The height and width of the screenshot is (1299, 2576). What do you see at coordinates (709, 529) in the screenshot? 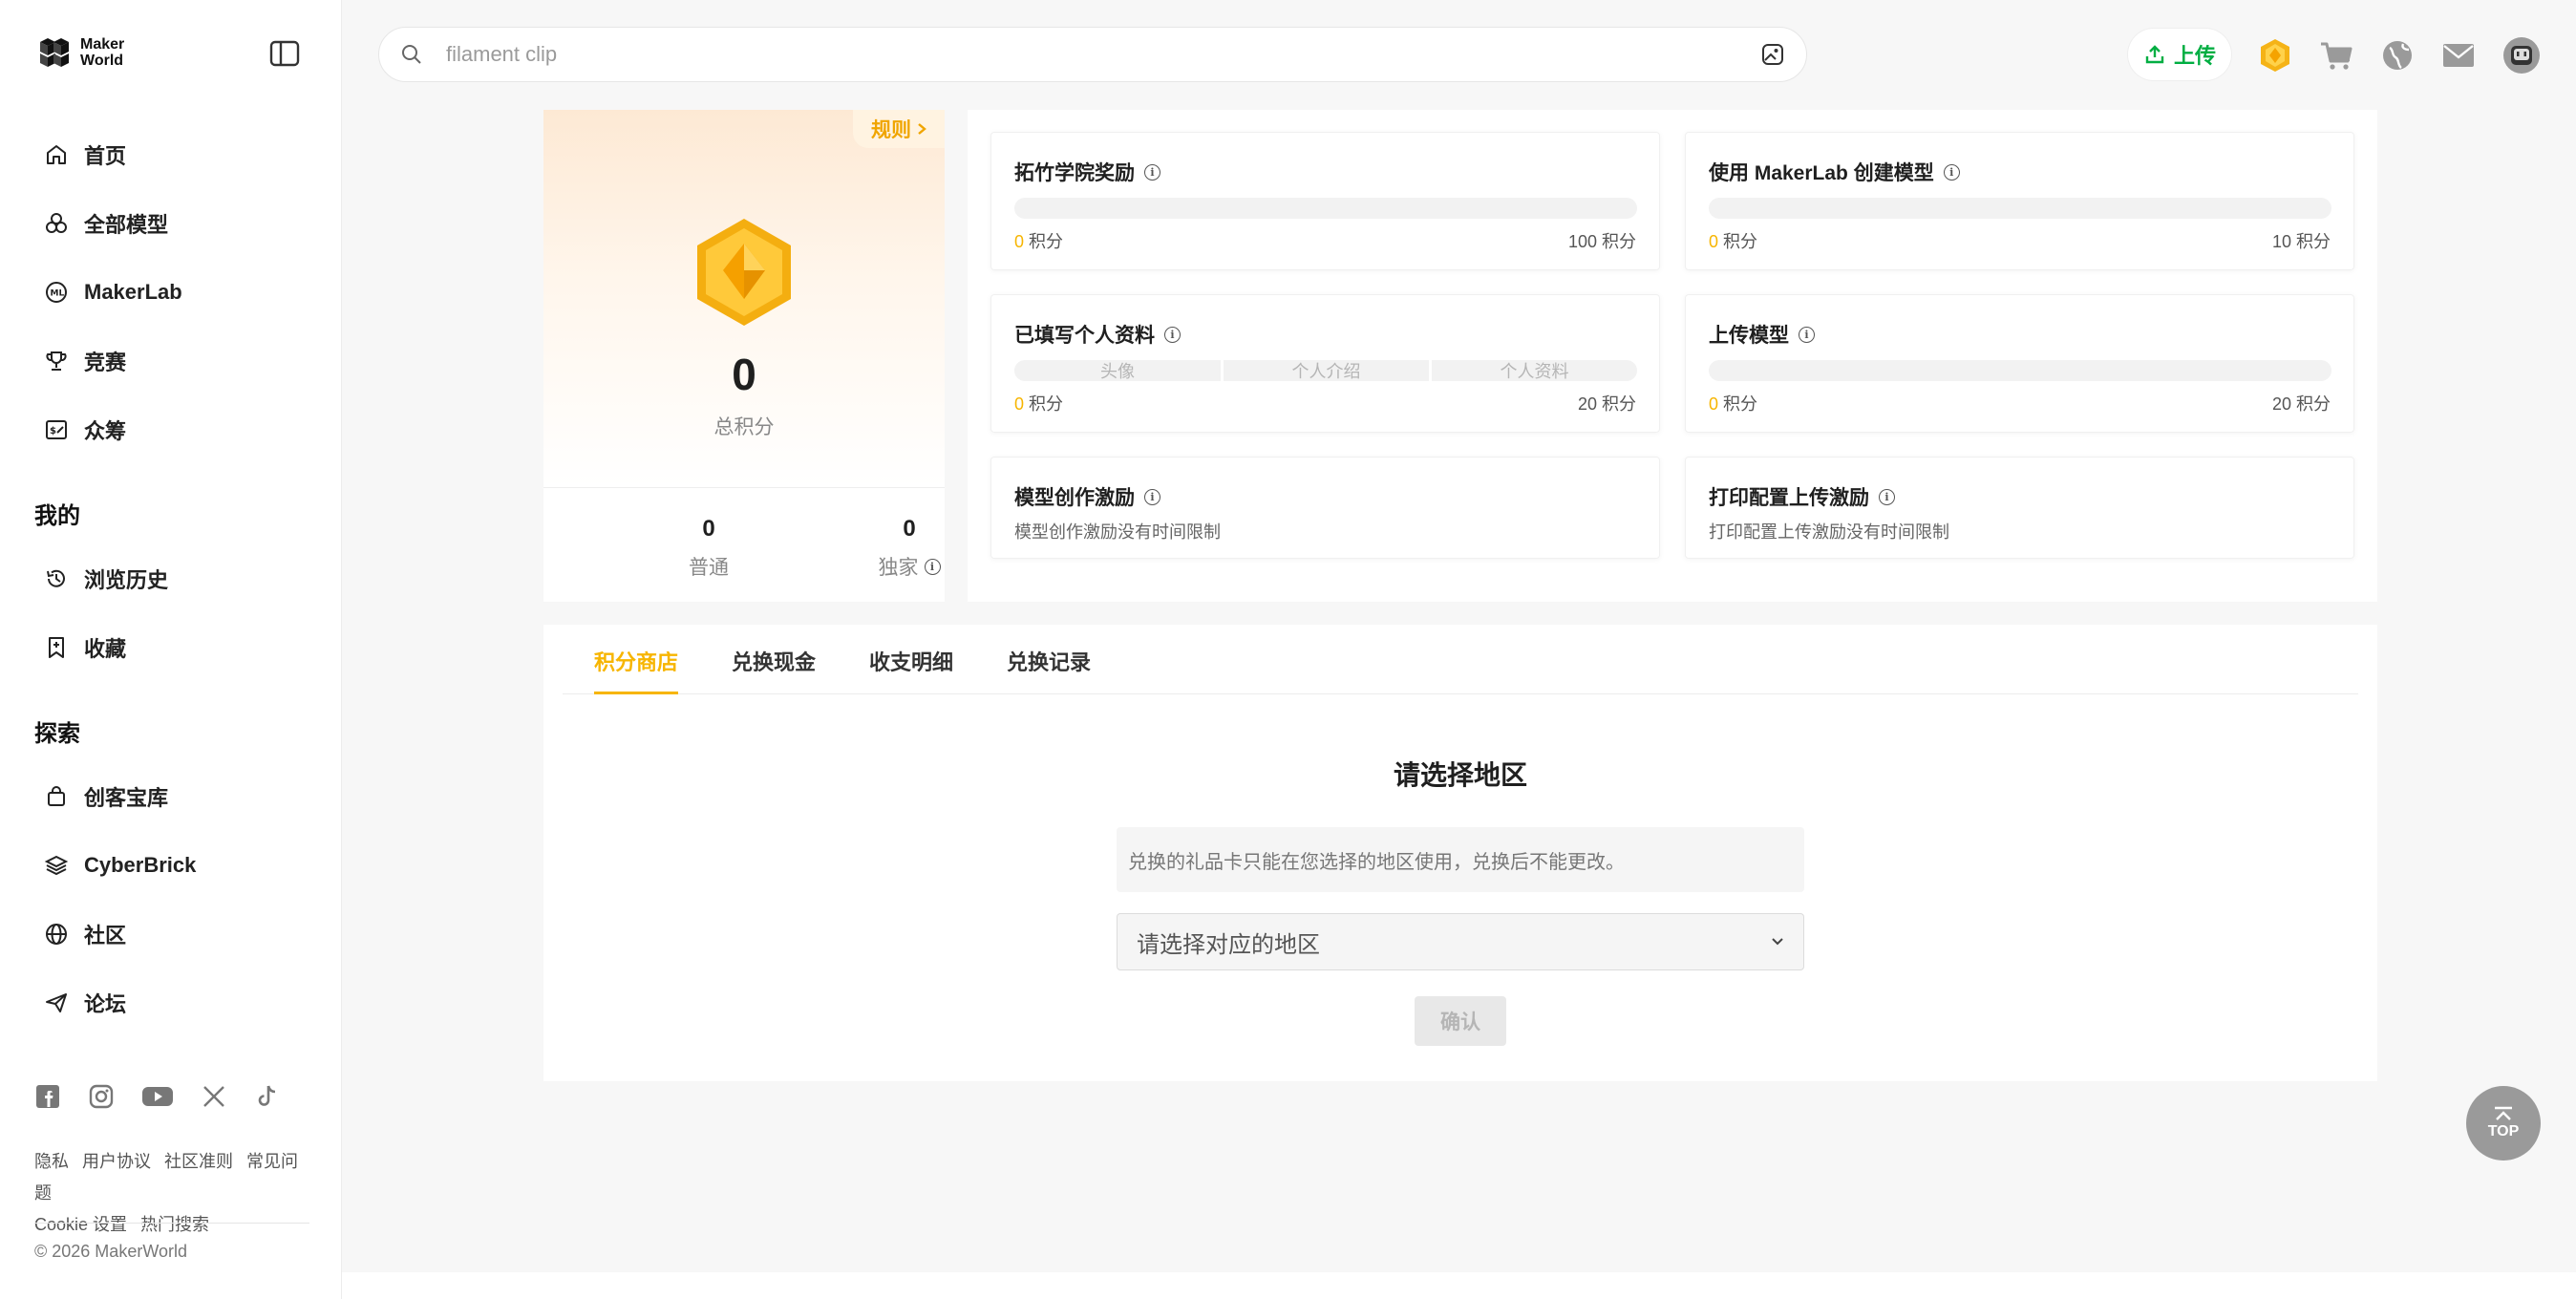
I see `regular-points-value: 0` at bounding box center [709, 529].